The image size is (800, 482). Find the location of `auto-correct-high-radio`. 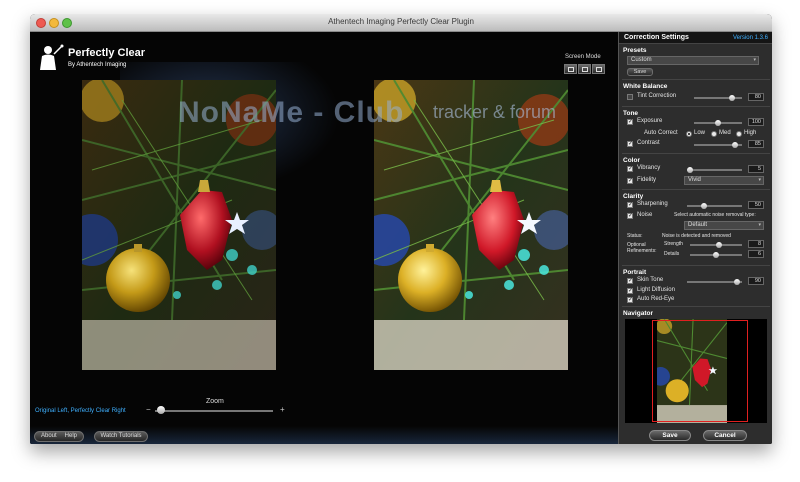

auto-correct-high-radio is located at coordinates (739, 134).